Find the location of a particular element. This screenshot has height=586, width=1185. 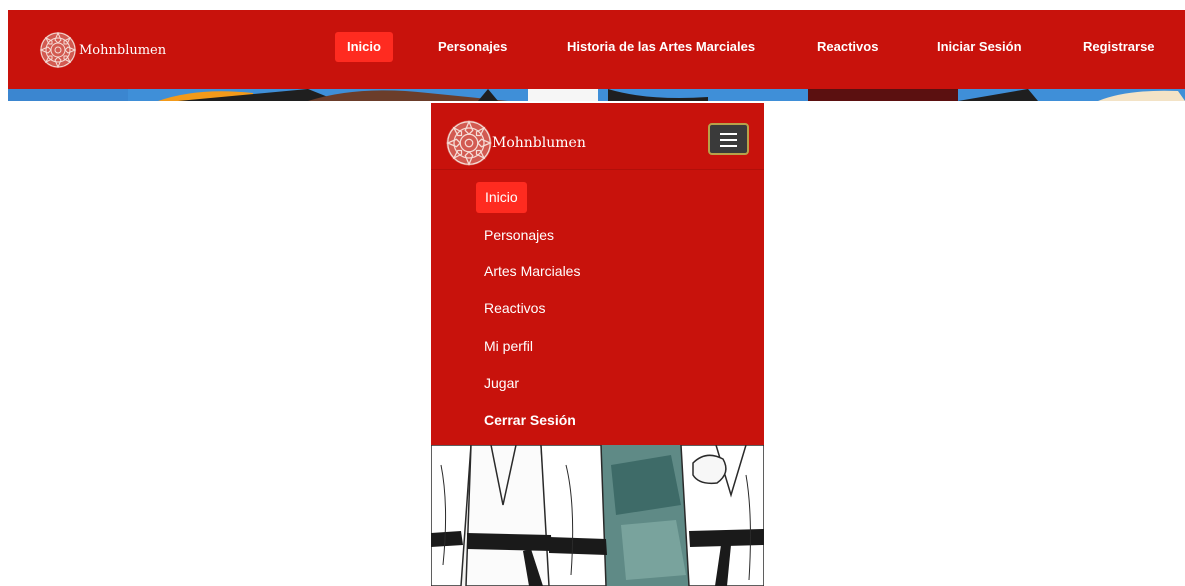

mobile-nav-link-jugar: Jugar is located at coordinates (501, 383).